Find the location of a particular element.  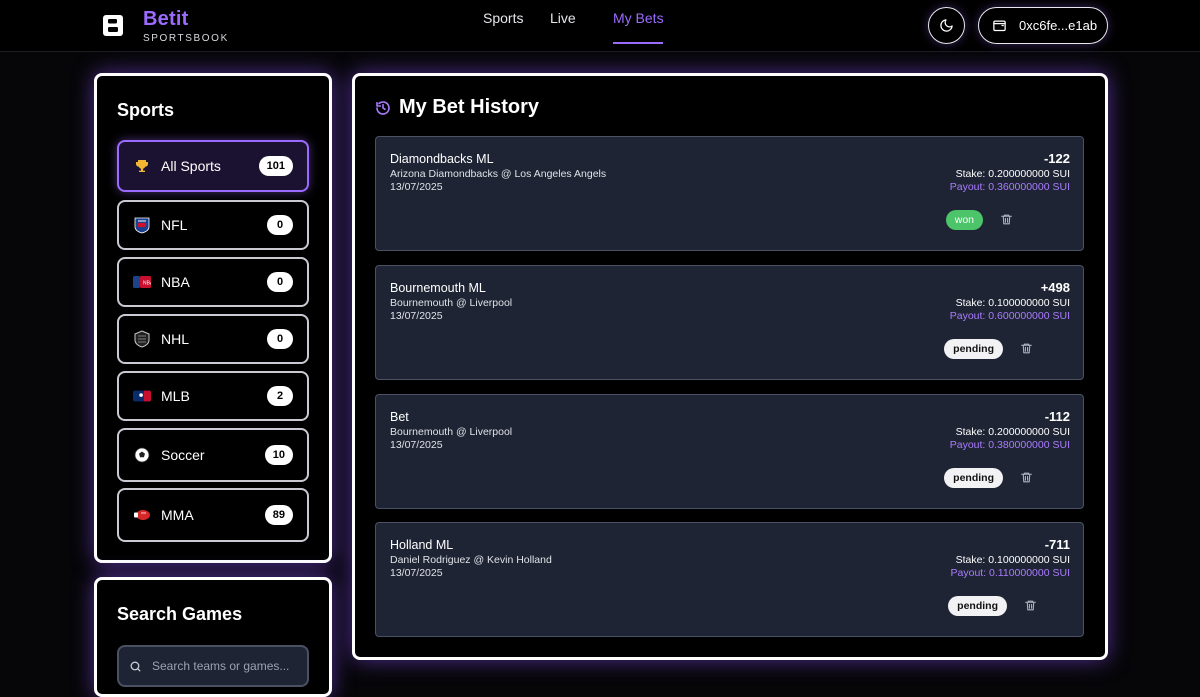

sidebar-item-count: 89 is located at coordinates (278, 515).